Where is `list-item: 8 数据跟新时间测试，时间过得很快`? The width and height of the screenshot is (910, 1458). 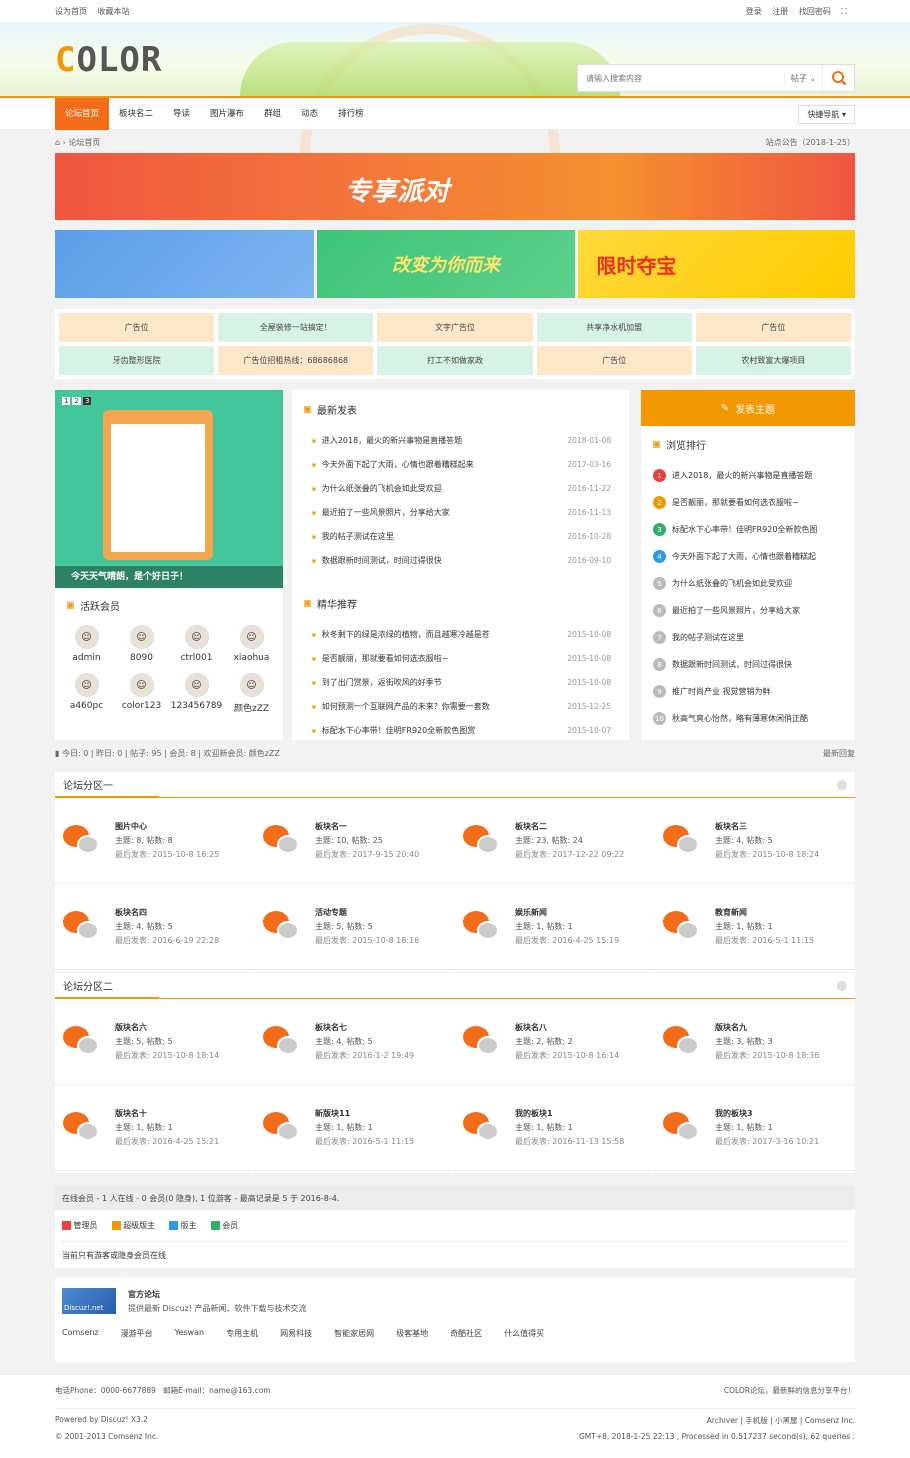 list-item: 8 数据跟新时间测试，时间过得很快 is located at coordinates (748, 664).